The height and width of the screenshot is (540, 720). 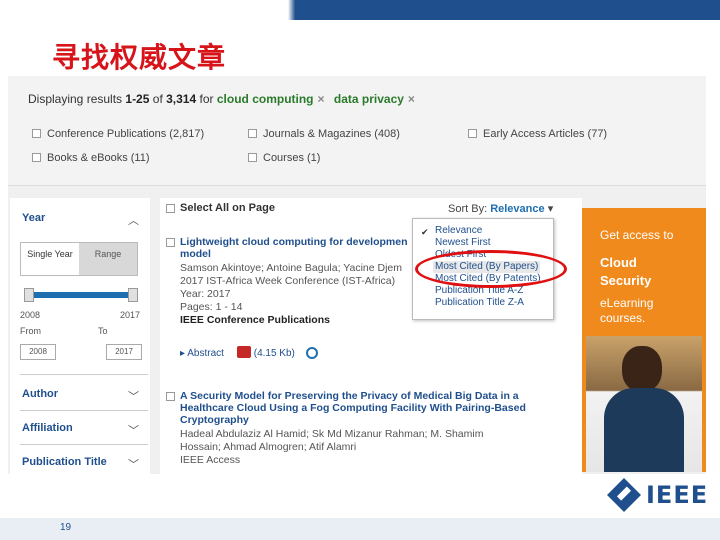 I want to click on filter-label: Journals & Magazines (408), so click(x=331, y=134).